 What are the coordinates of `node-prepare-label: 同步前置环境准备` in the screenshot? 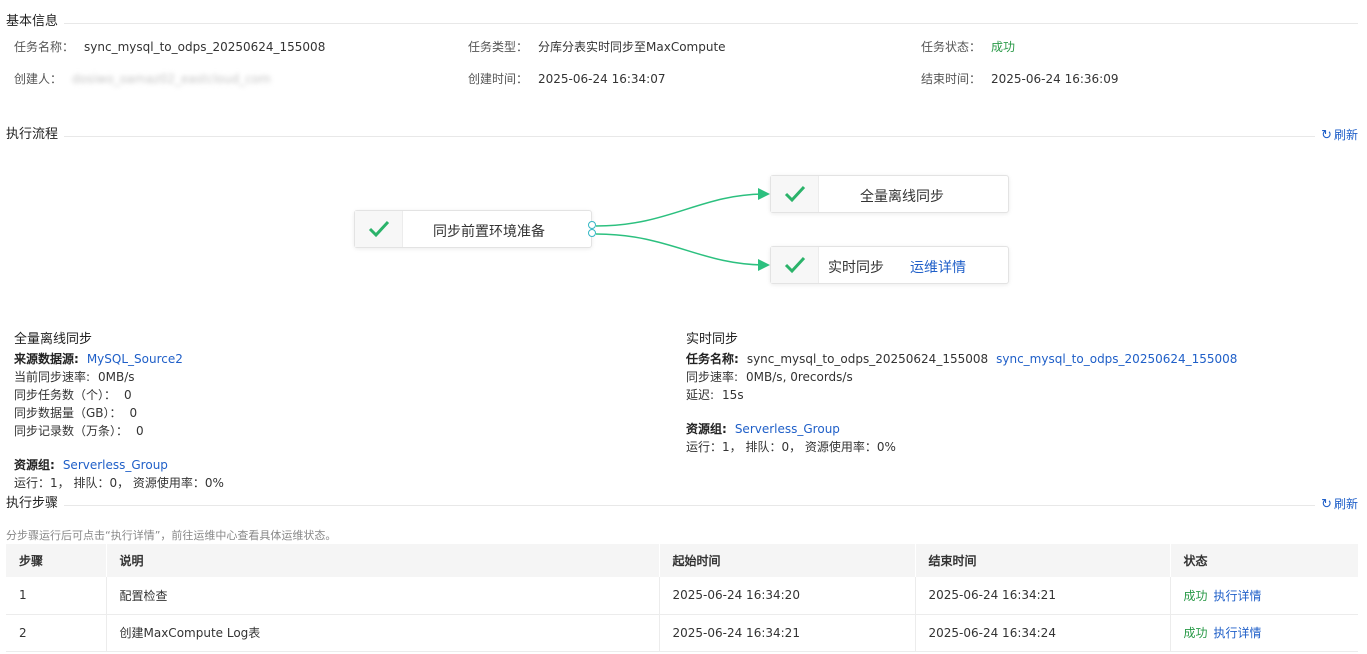 It's located at (489, 232).